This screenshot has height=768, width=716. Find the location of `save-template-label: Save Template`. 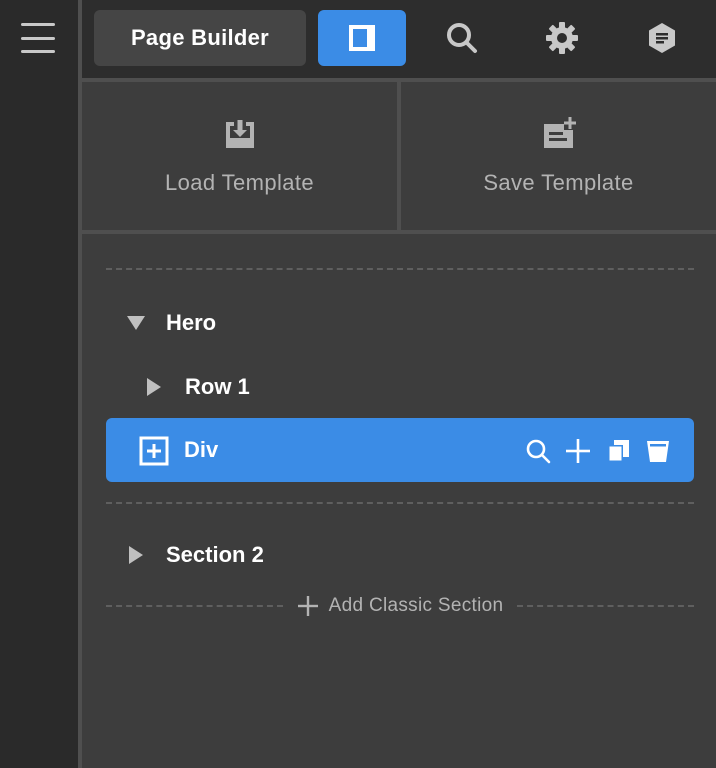

save-template-label: Save Template is located at coordinates (558, 182).